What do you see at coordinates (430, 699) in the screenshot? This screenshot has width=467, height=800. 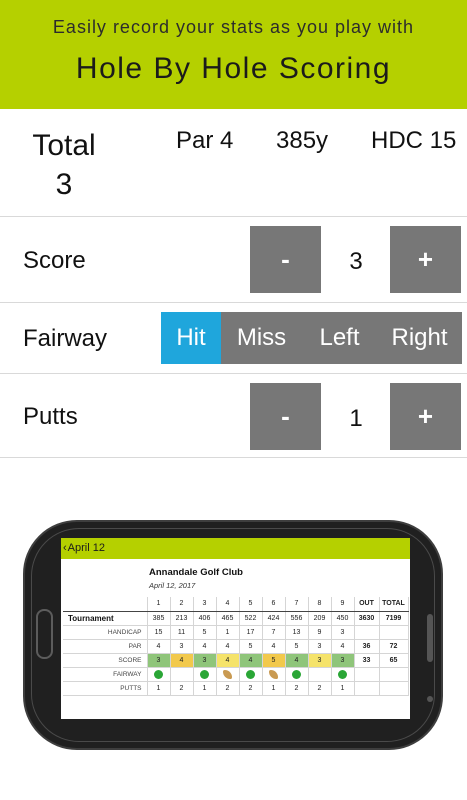 I see `phone-sensor` at bounding box center [430, 699].